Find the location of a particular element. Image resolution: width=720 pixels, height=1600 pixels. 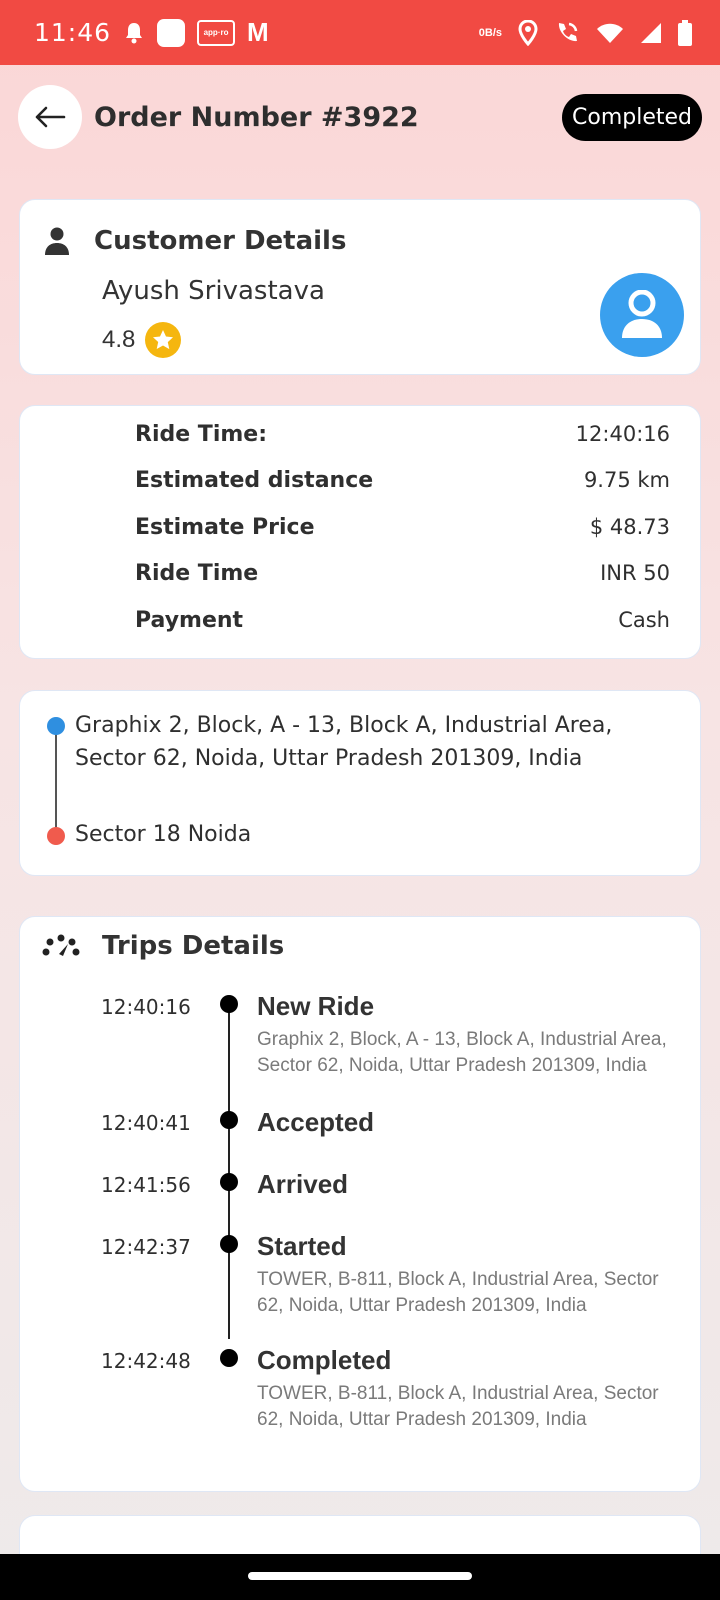

wifi-icon is located at coordinates (610, 33).